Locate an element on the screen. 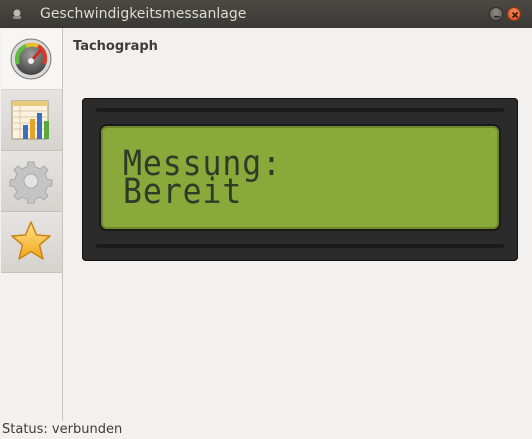  app-icon is located at coordinates (17, 14).